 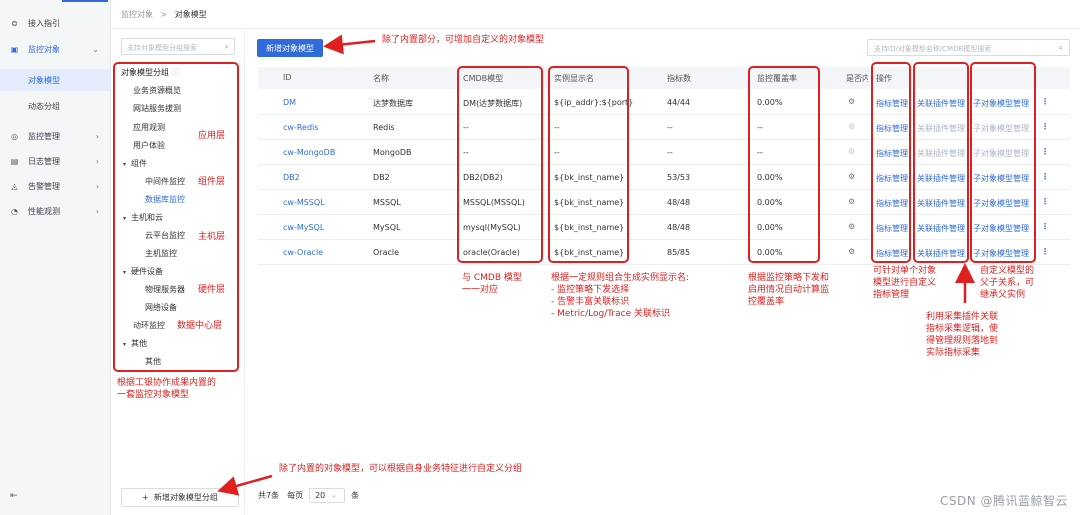 What do you see at coordinates (401, 469) in the screenshot?
I see `annotation-custom-group: 除了内置的对象模型，可以根据自身业务特征进行自定义分组` at bounding box center [401, 469].